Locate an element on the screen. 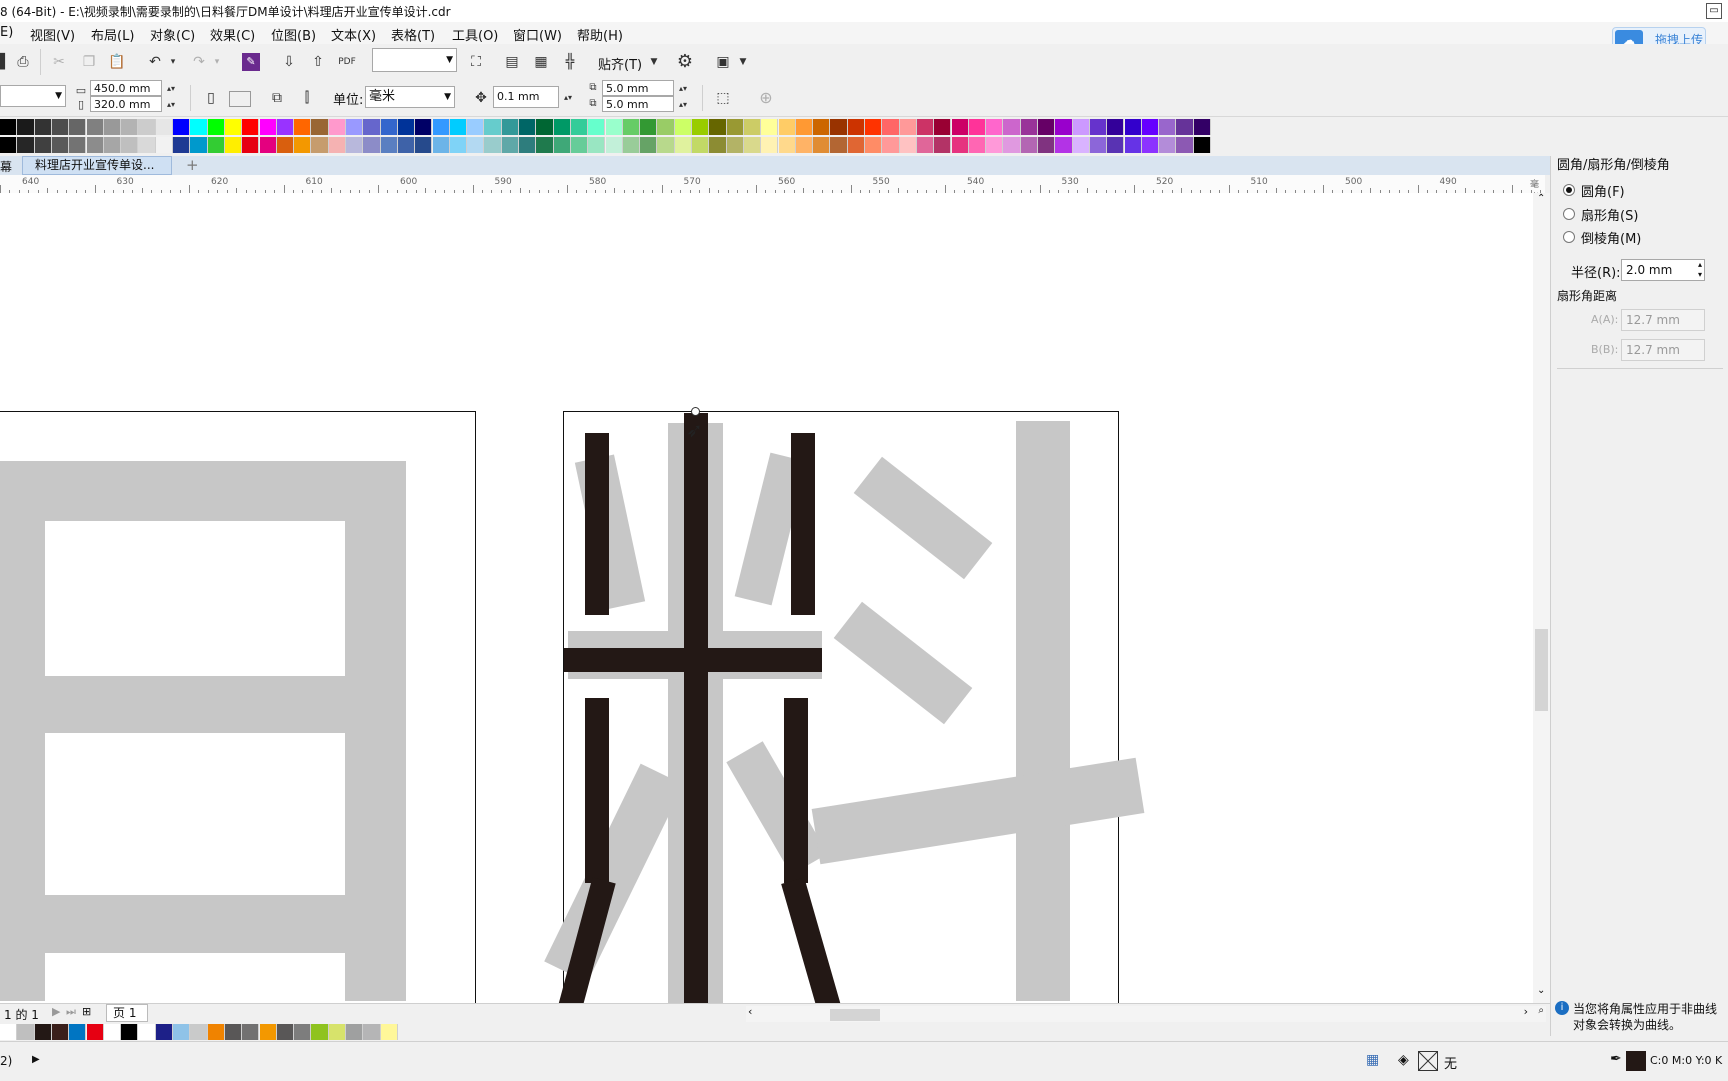  status-expand-icon: ▶ is located at coordinates (36, 1059).